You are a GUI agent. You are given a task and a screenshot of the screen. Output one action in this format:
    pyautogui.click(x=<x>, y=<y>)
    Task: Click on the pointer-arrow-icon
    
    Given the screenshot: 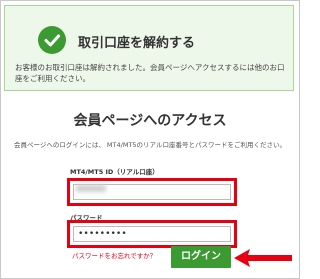 What is the action you would take?
    pyautogui.click(x=263, y=258)
    